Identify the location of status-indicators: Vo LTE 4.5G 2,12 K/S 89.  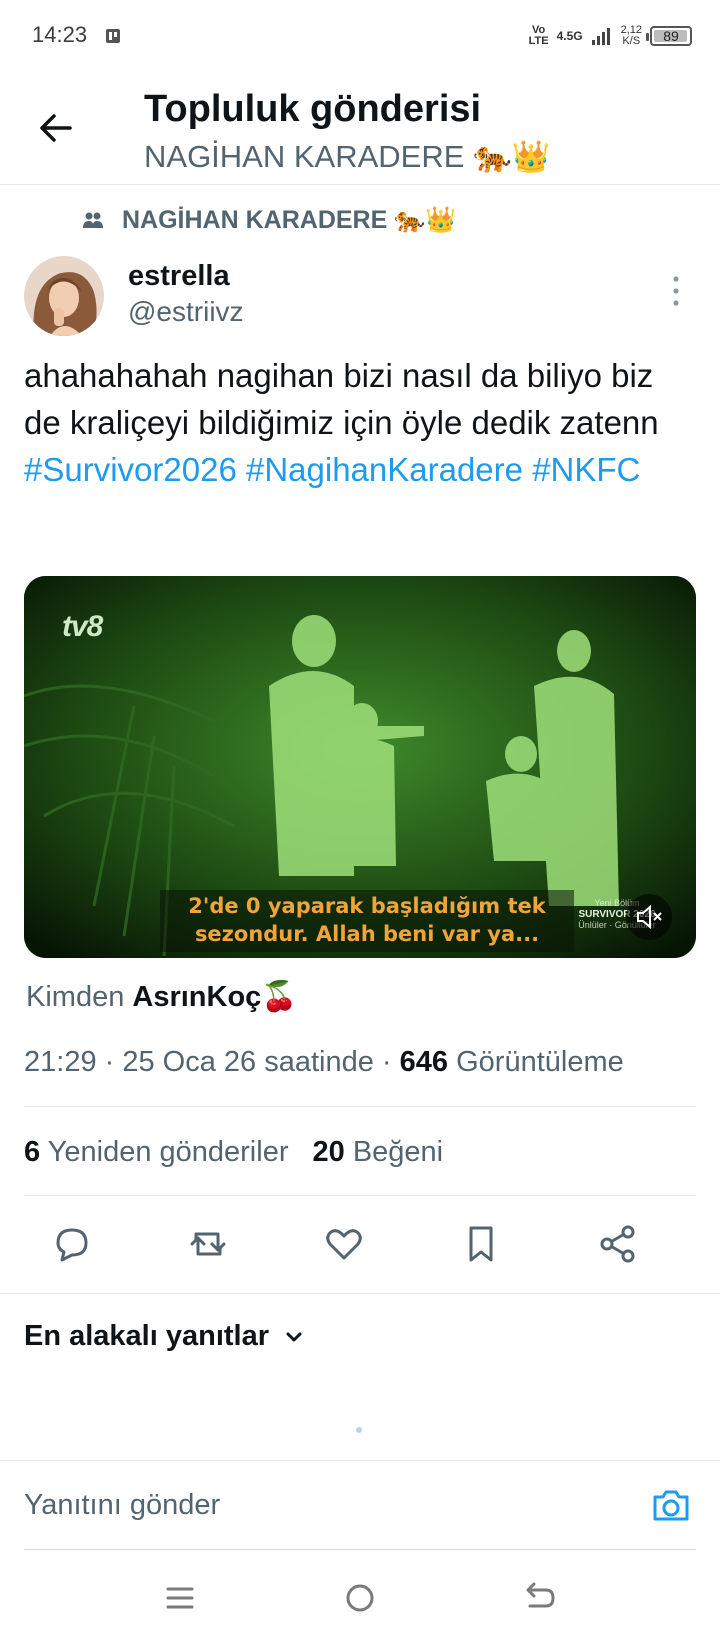
(610, 36).